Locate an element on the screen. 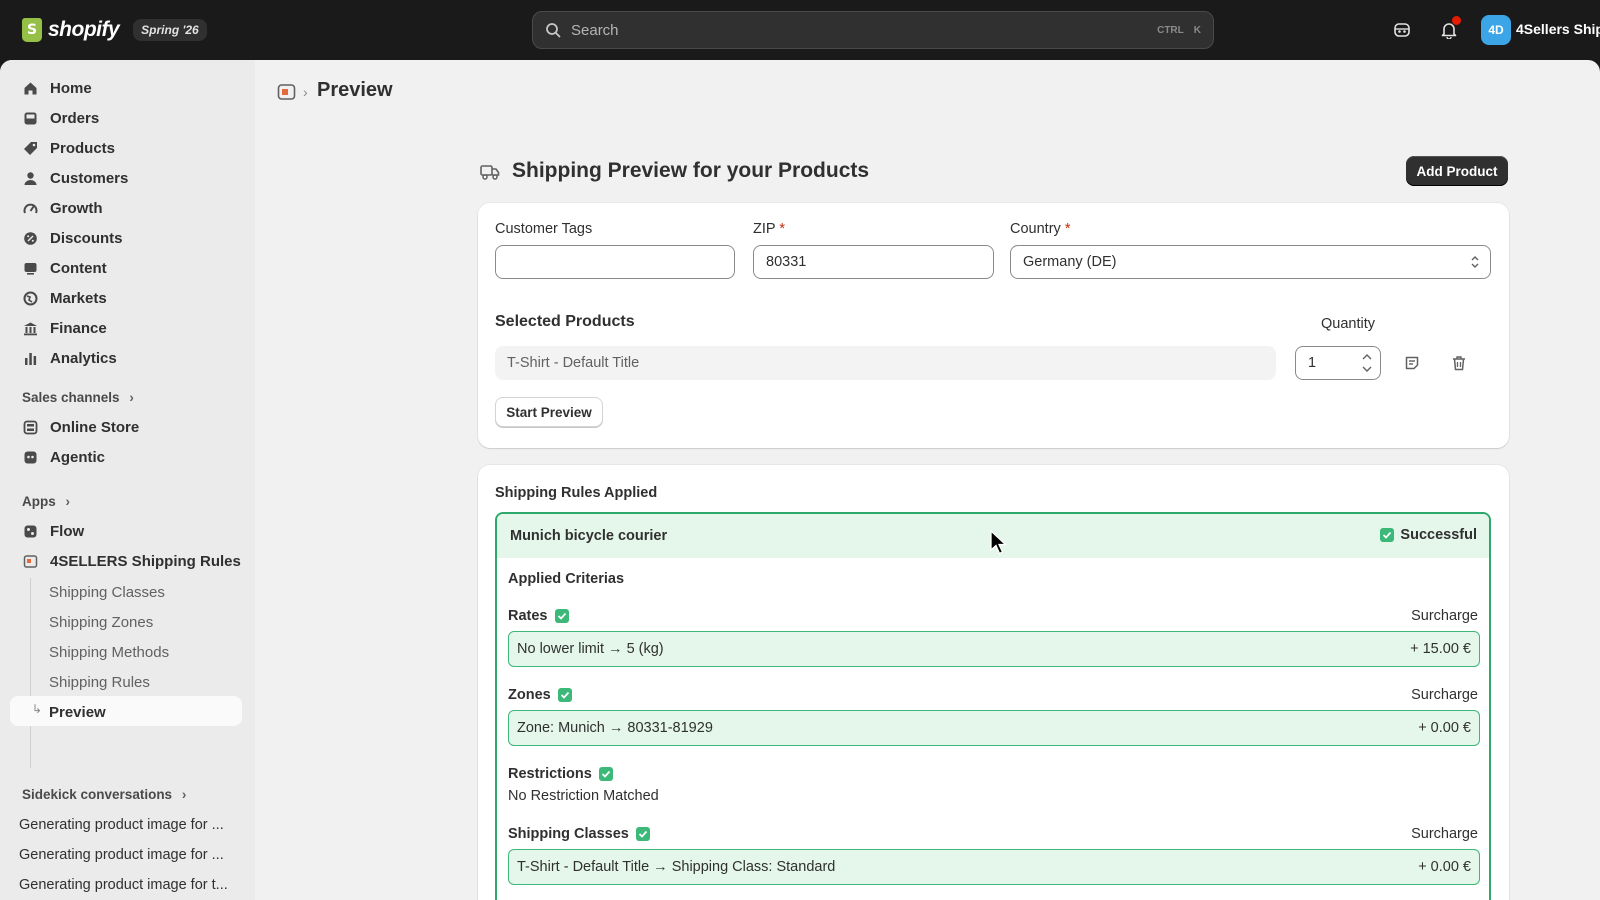  sidekick-icon is located at coordinates (1402, 30).